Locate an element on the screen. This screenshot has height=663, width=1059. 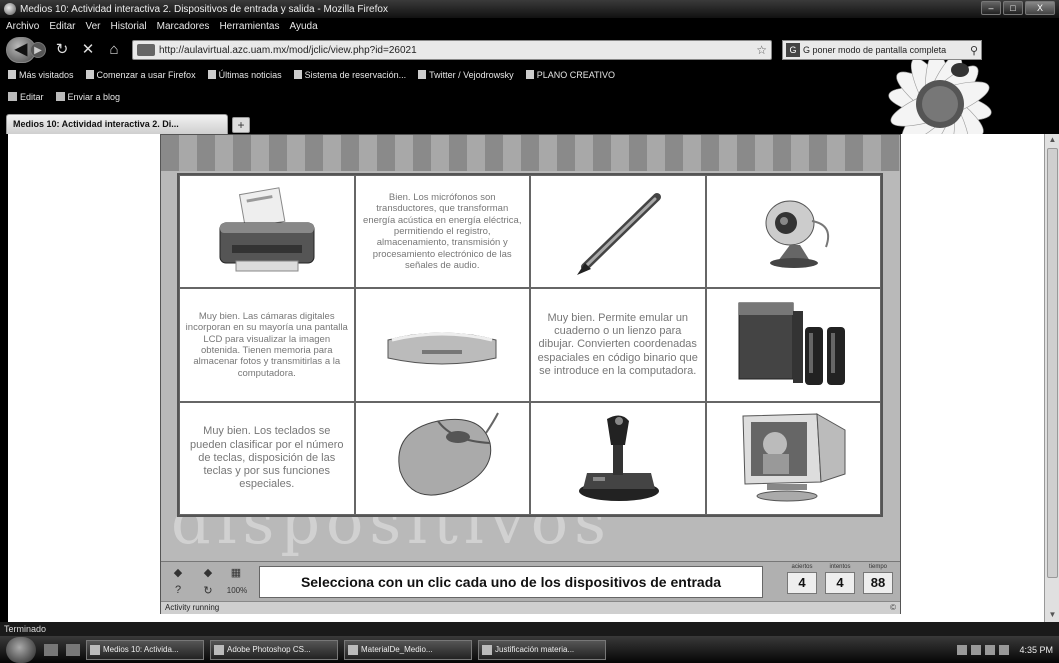
menu-ayuda: Ayuda is located at coordinates (303, 26).